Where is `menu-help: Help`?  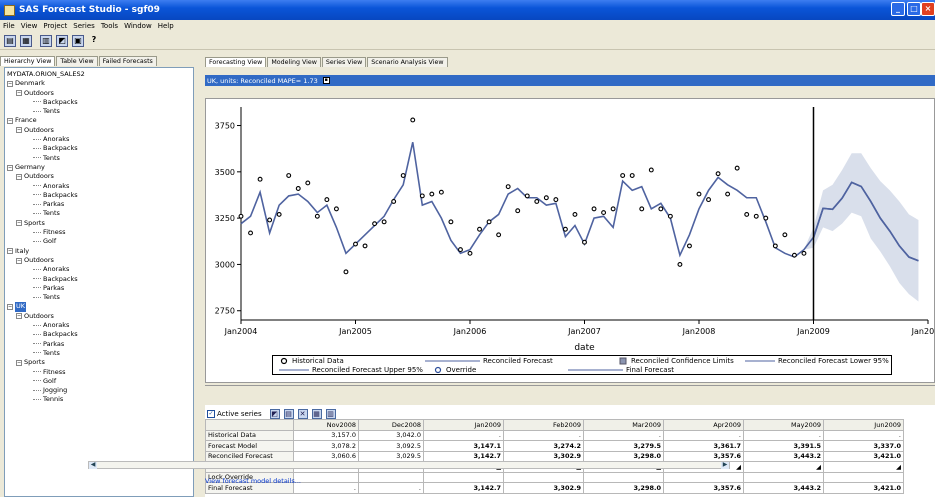
menu-help: Help is located at coordinates (166, 26).